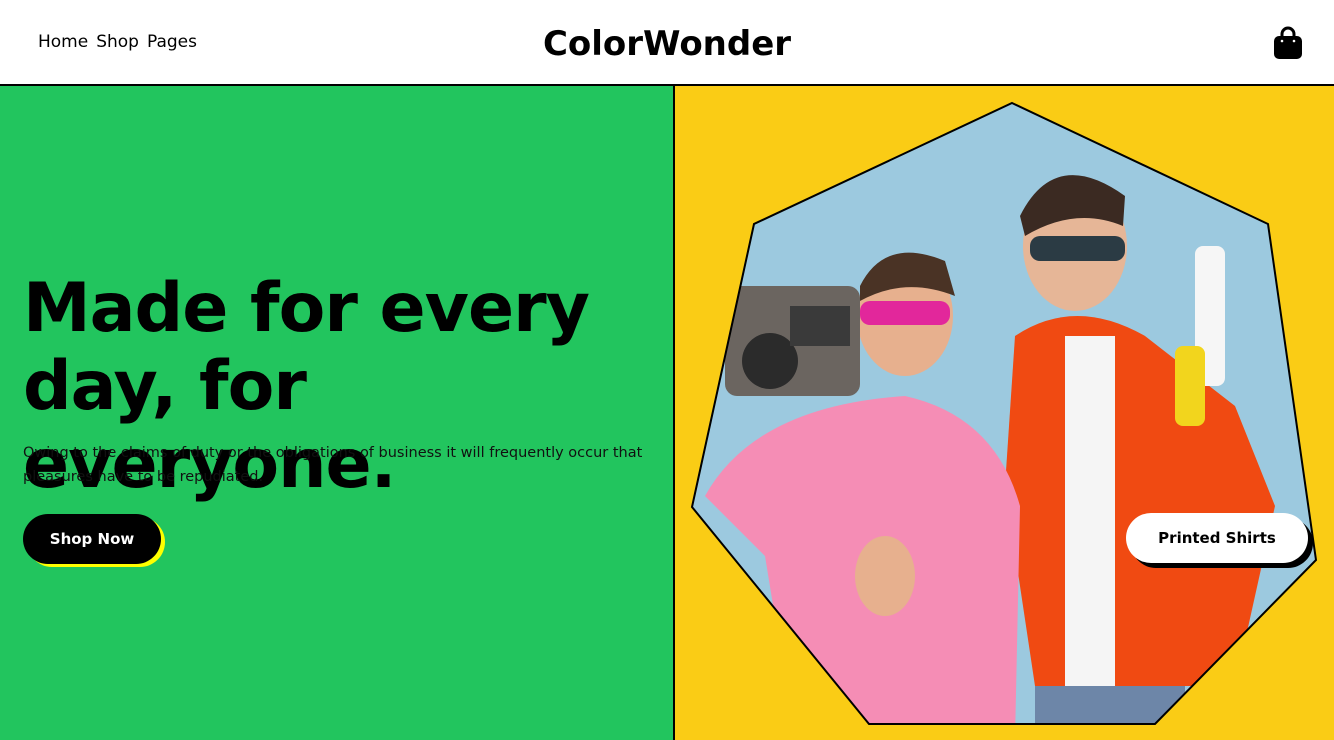 This screenshot has height=740, width=1334. I want to click on site-logo: ColorWonder, so click(667, 44).